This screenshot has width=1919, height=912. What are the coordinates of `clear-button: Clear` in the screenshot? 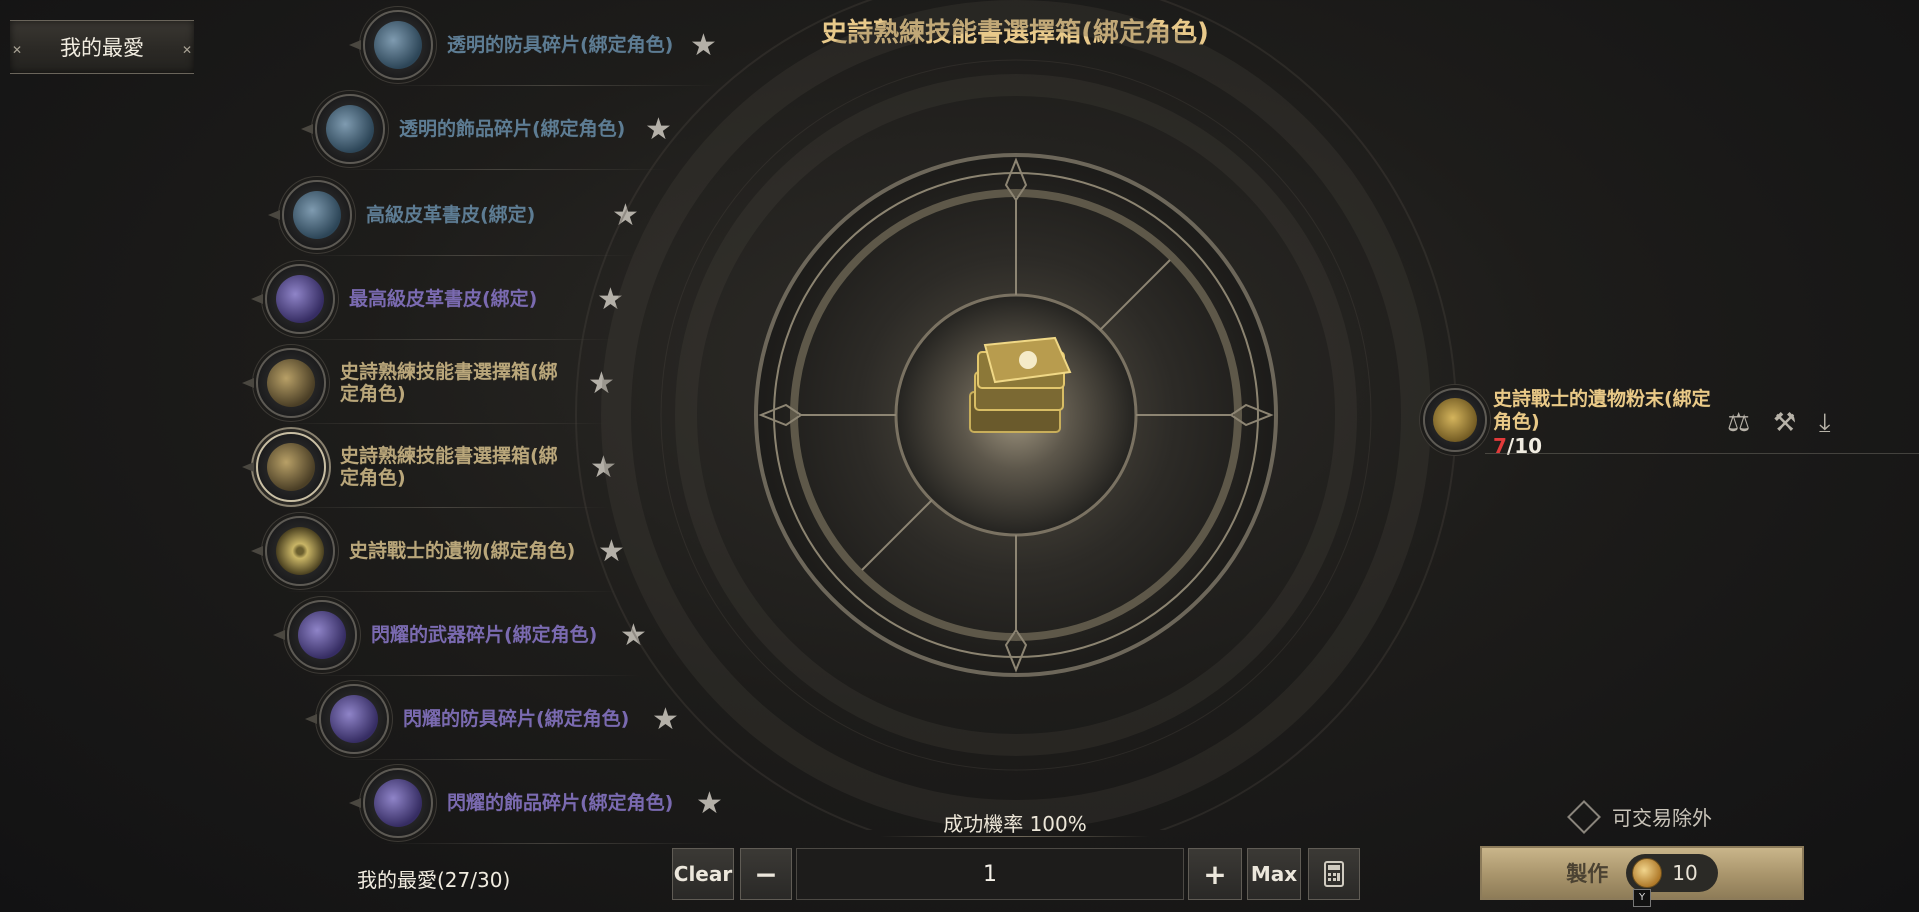 It's located at (703, 874).